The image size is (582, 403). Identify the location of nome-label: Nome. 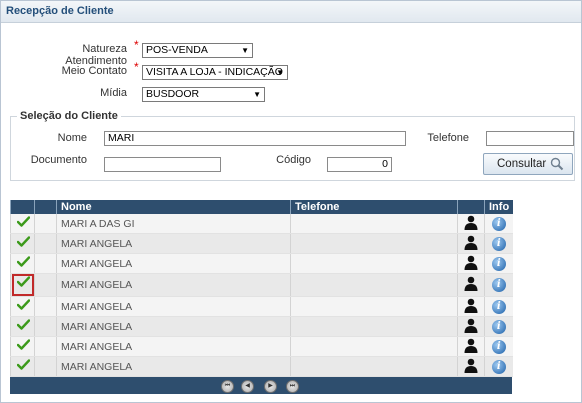
(72, 138).